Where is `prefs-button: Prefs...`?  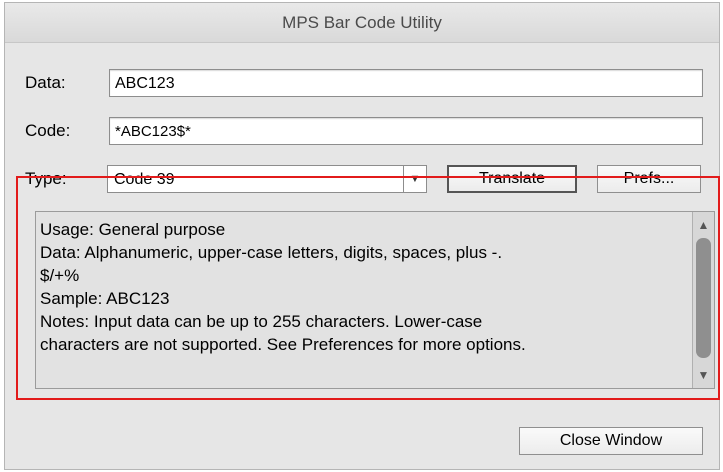 prefs-button: Prefs... is located at coordinates (649, 179).